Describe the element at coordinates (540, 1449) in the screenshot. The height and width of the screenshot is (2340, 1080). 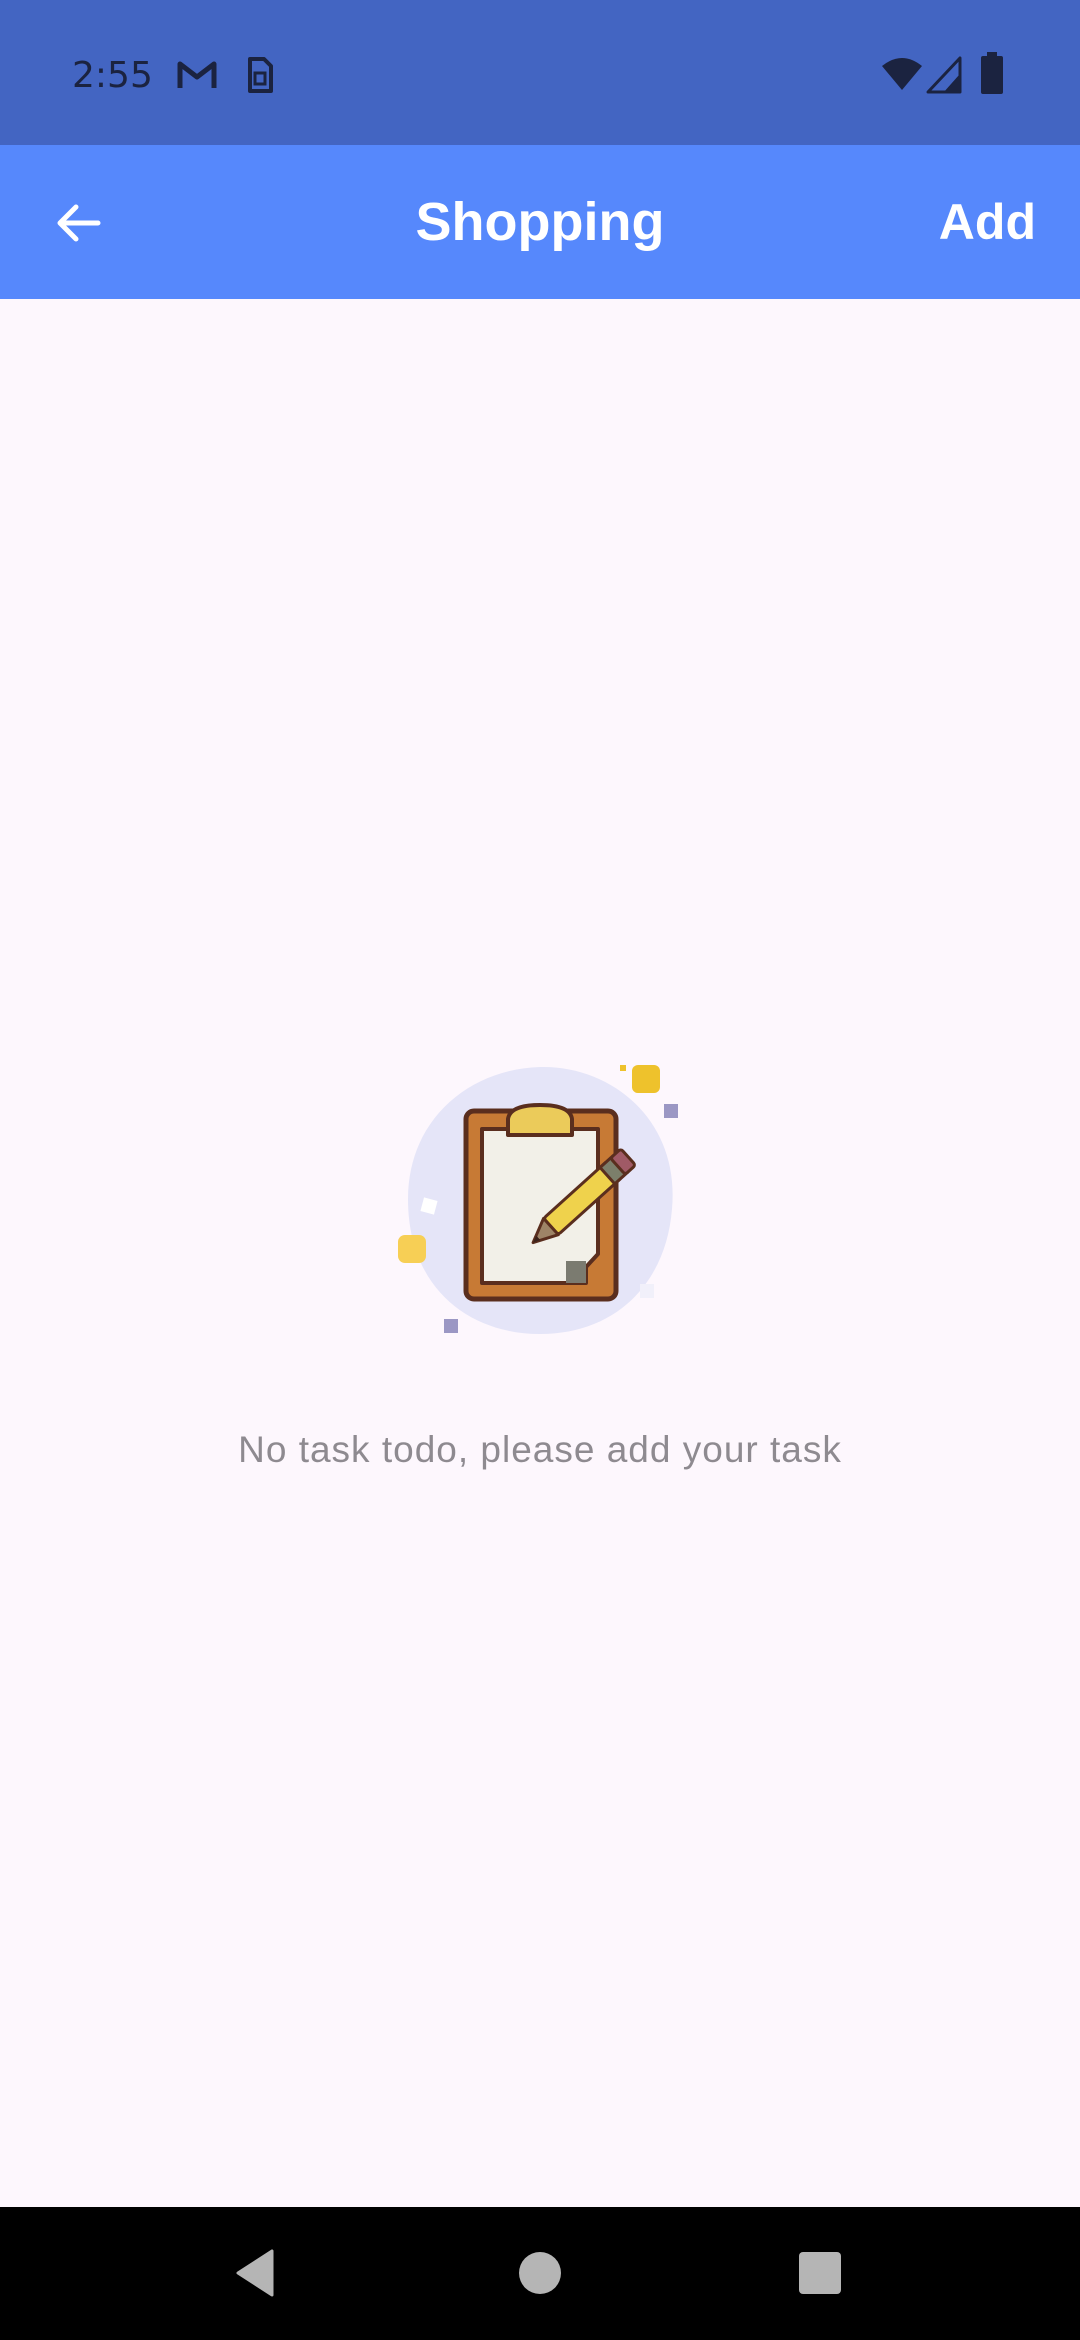
I see `empty-state-message: No task todo, please add your task` at that location.